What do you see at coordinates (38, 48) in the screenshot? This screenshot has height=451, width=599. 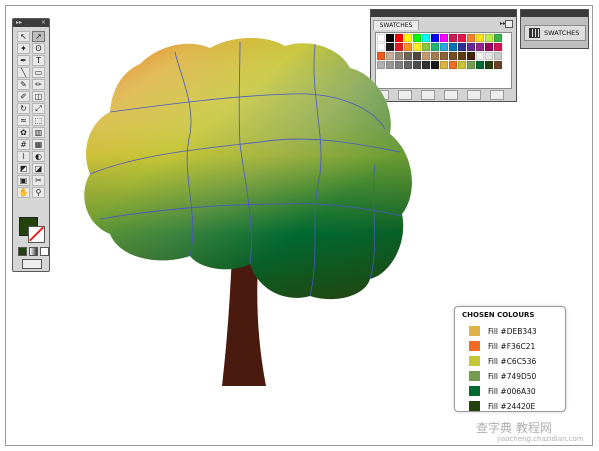 I see `lasso-tool: ʘ` at bounding box center [38, 48].